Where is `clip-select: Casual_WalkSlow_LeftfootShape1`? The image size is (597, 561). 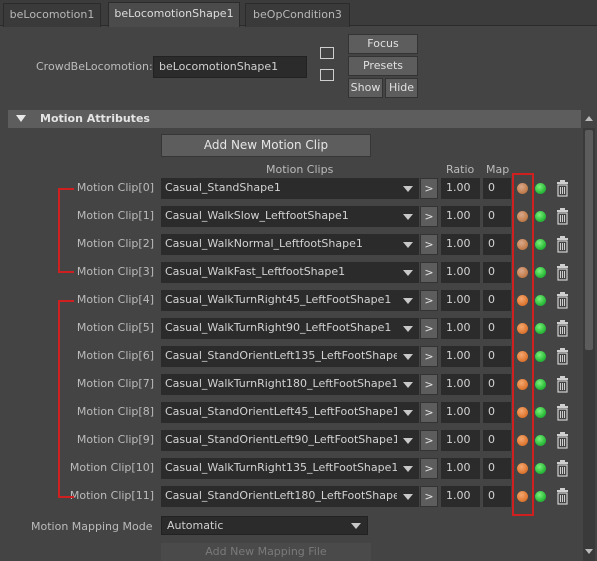
clip-select: Casual_WalkSlow_LeftfootShape1 is located at coordinates (279, 216).